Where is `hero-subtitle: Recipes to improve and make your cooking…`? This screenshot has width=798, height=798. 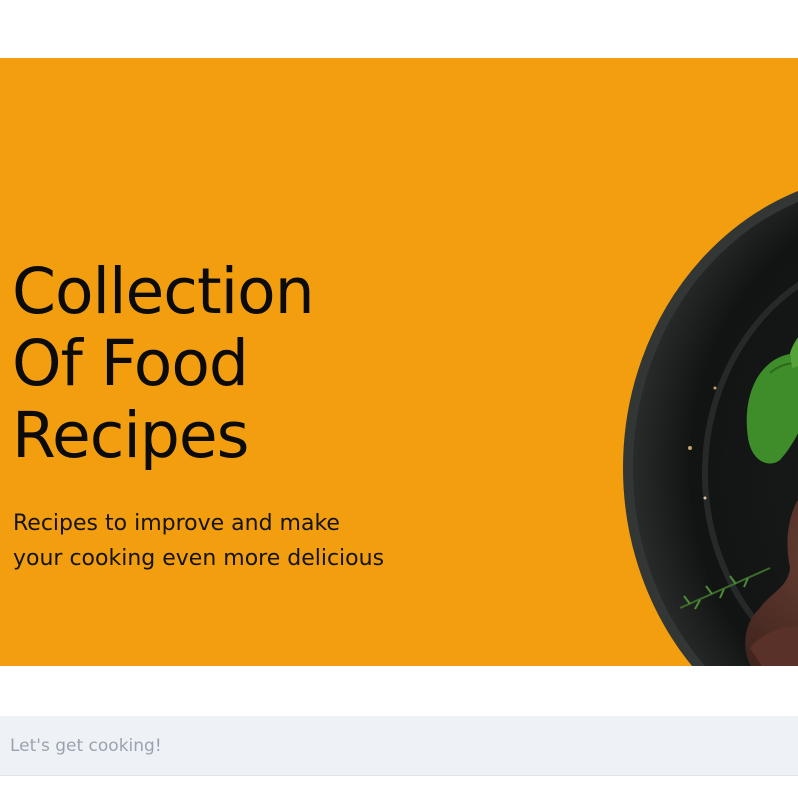
hero-subtitle: Recipes to improve and make your cooking… is located at coordinates (243, 541).